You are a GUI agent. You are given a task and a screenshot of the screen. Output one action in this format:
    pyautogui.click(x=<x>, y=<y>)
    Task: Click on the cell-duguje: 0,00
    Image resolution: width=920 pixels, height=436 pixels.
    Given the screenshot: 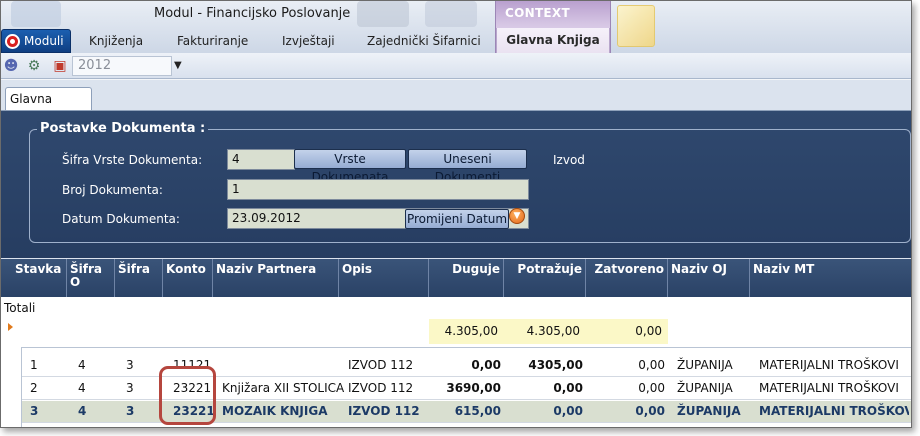 What is the action you would take?
    pyautogui.click(x=486, y=365)
    